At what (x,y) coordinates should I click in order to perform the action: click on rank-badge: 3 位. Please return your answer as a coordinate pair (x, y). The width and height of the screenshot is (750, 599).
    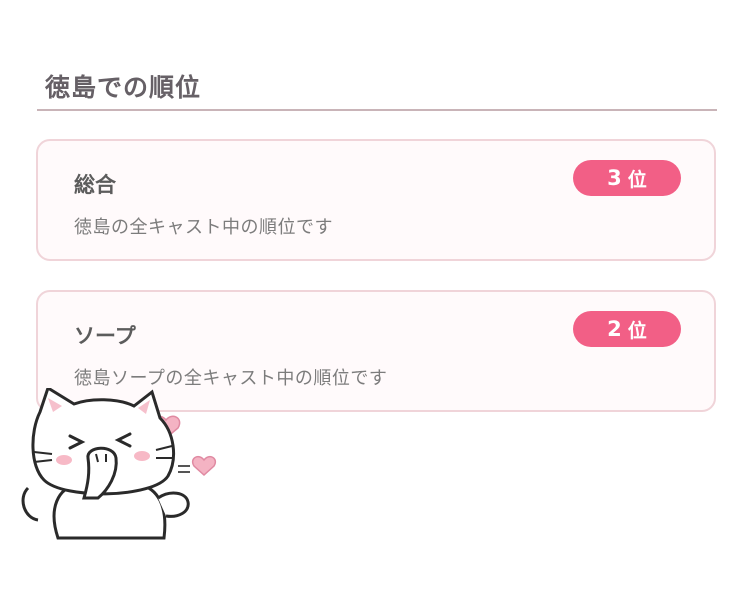
    Looking at the image, I should click on (627, 178).